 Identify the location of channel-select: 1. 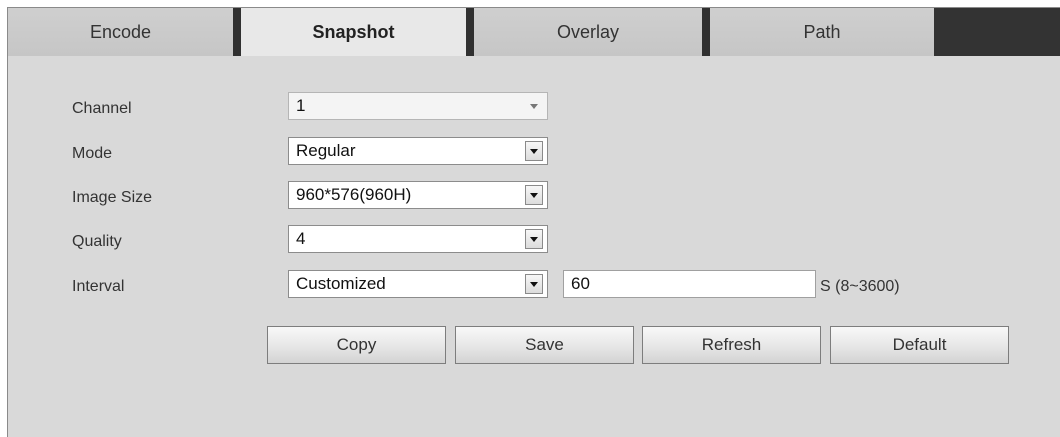
(418, 106).